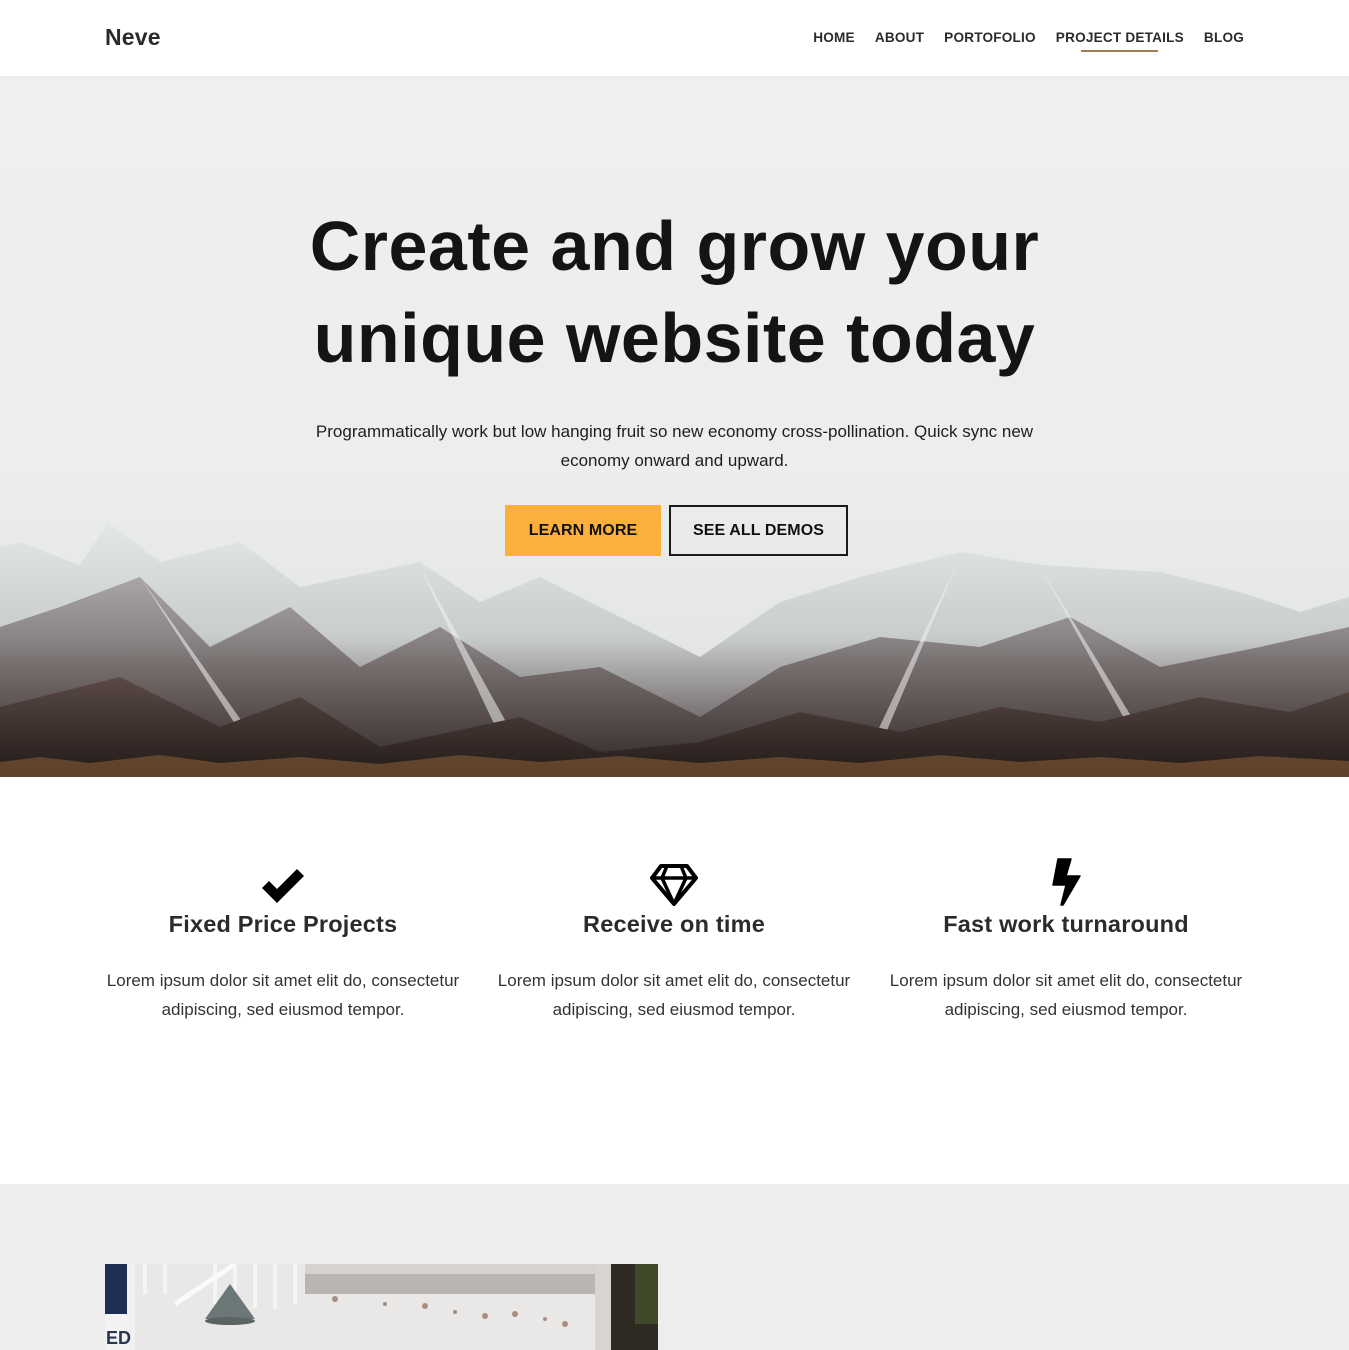 This screenshot has width=1349, height=1350. I want to click on hero-buttons: LEARN MORE SEE ALL DEMOS, so click(674, 530).